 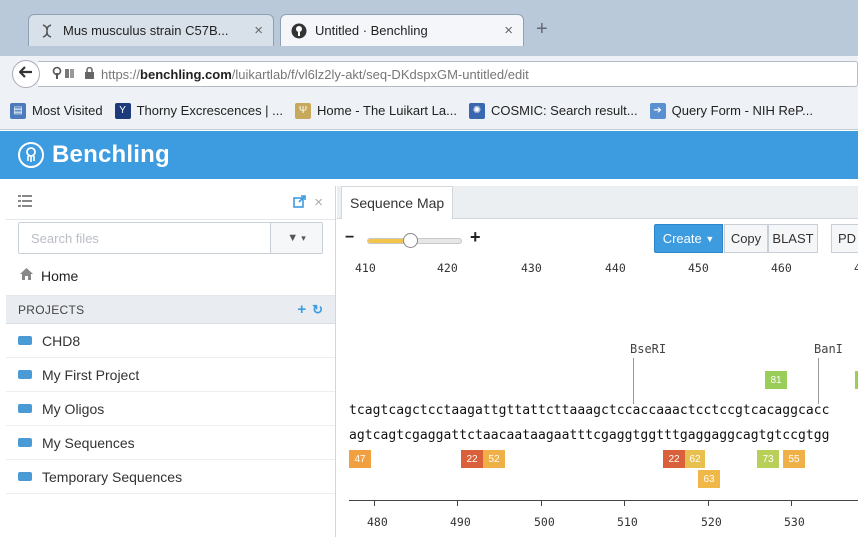 What do you see at coordinates (18, 110) in the screenshot?
I see `bookmark-folder-icon: ▤` at bounding box center [18, 110].